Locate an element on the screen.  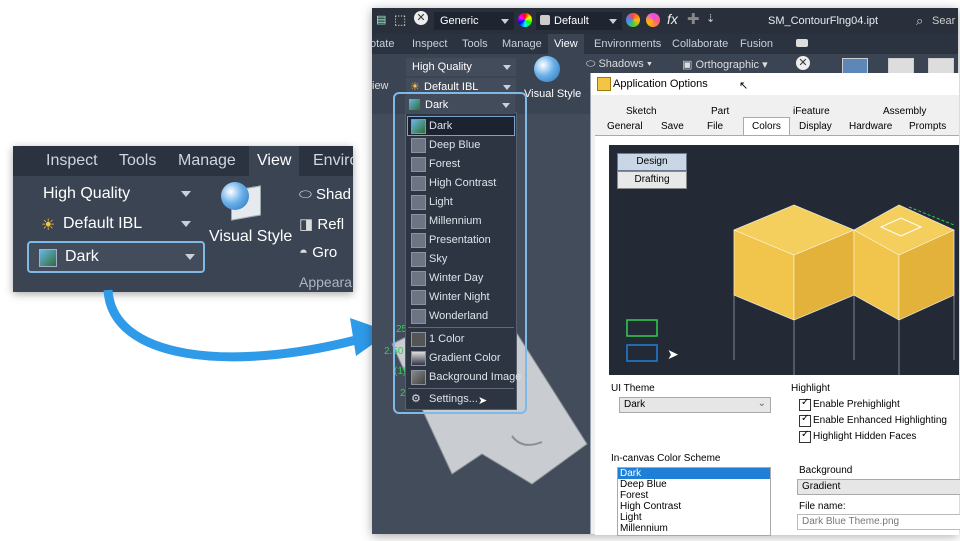
tab-file: File is located at coordinates (715, 126).